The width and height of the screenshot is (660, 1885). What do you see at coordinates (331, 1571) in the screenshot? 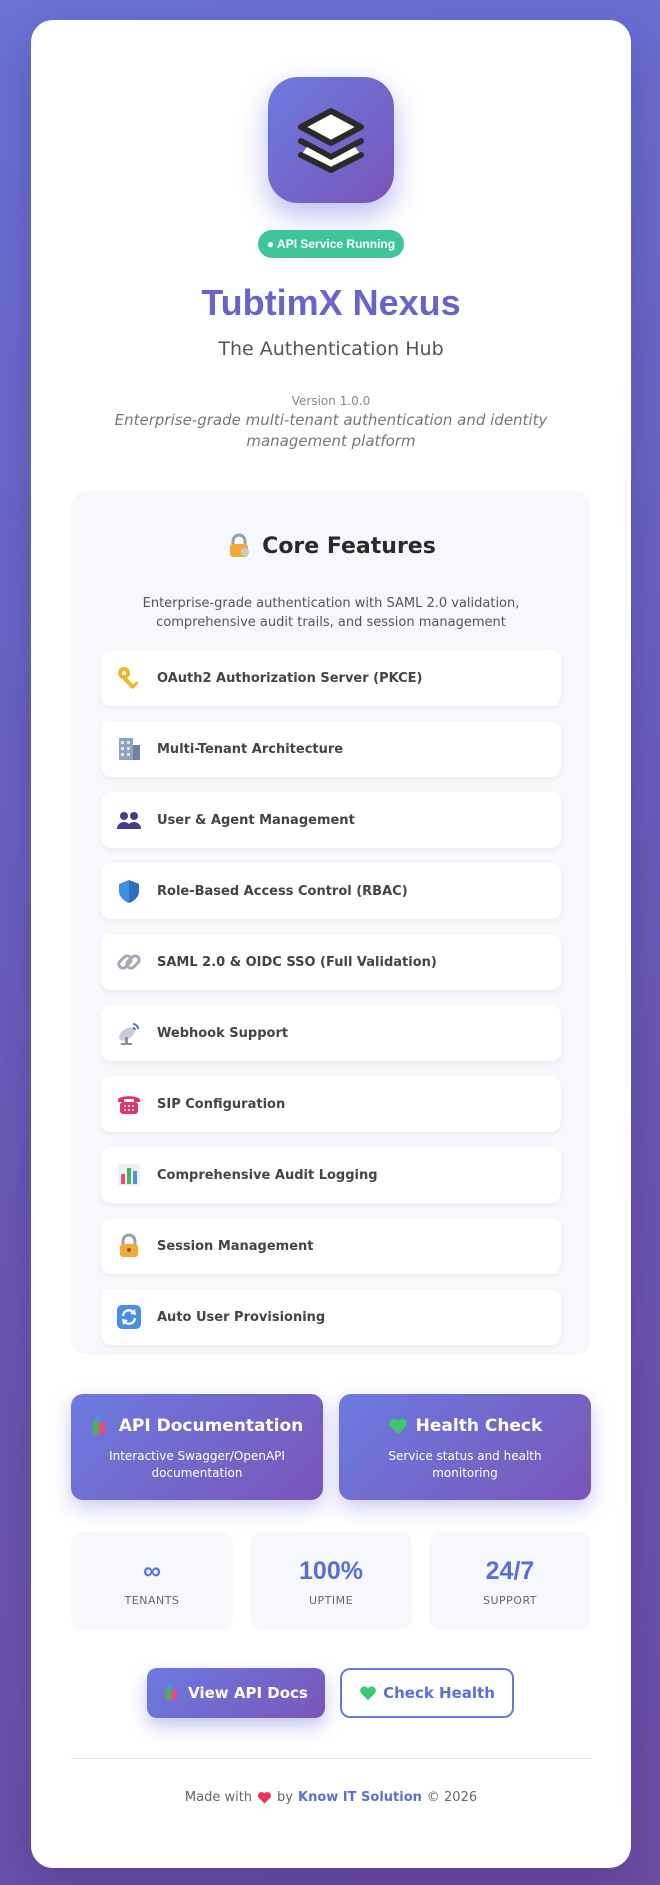
I see `stat-value: 100%` at bounding box center [331, 1571].